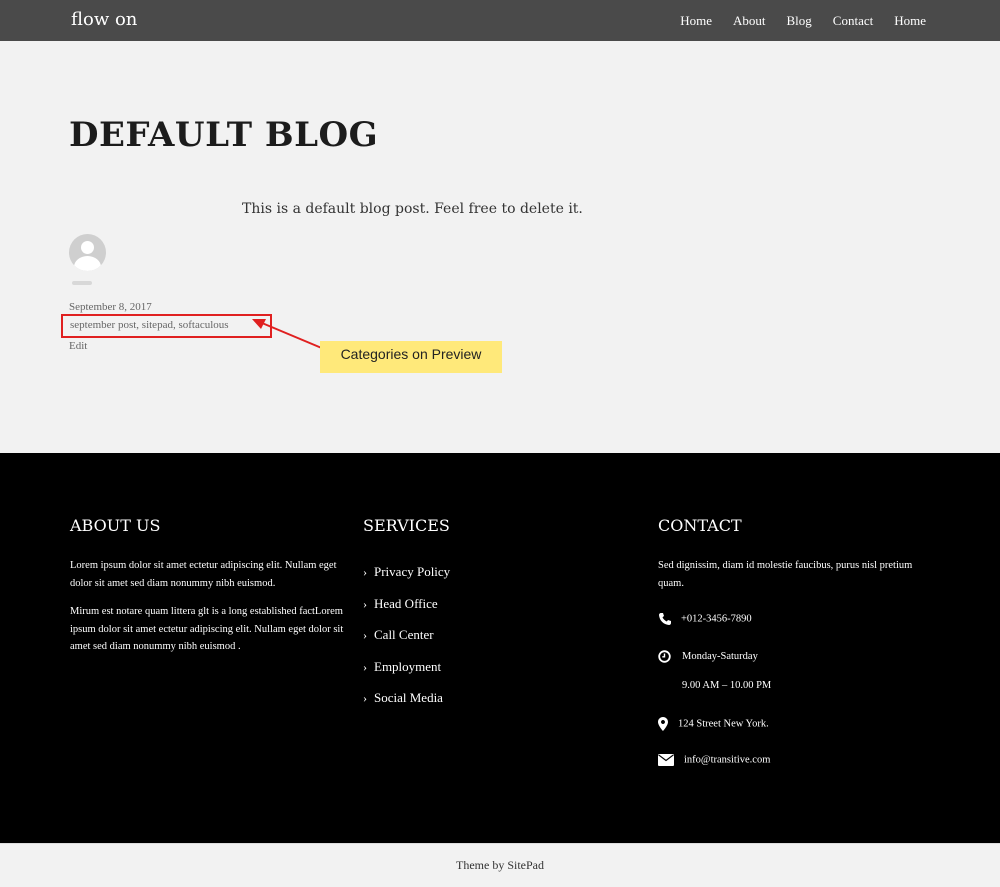  Describe the element at coordinates (408, 666) in the screenshot. I see `service-label: Employment` at that location.